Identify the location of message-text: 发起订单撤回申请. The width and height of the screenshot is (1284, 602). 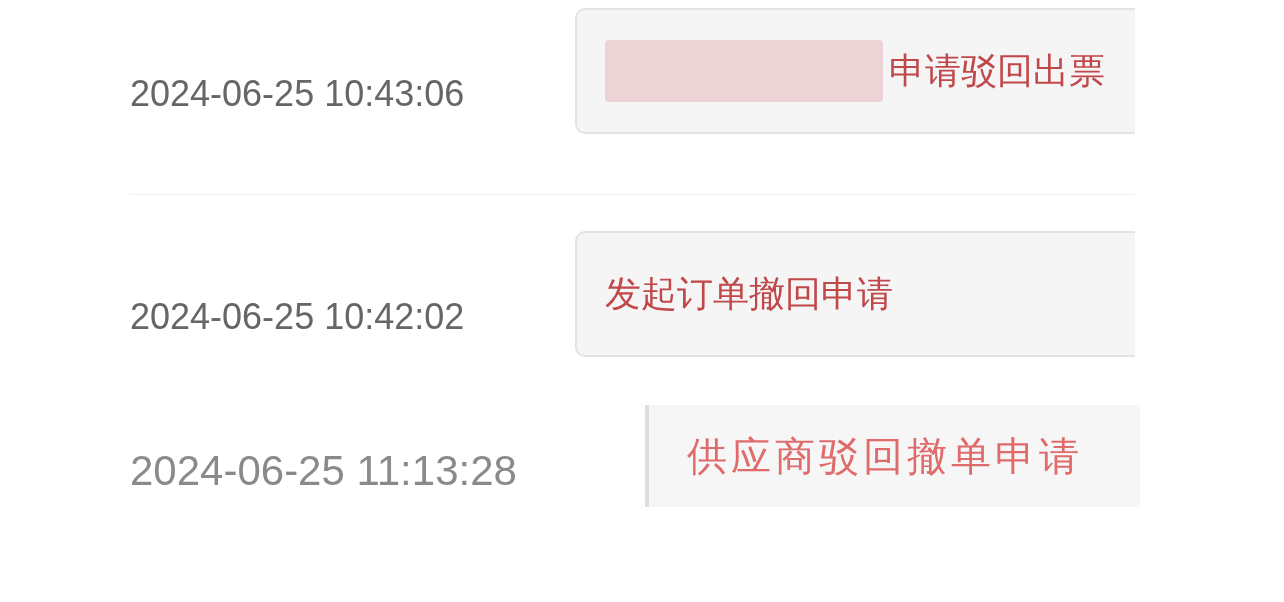
(749, 294).